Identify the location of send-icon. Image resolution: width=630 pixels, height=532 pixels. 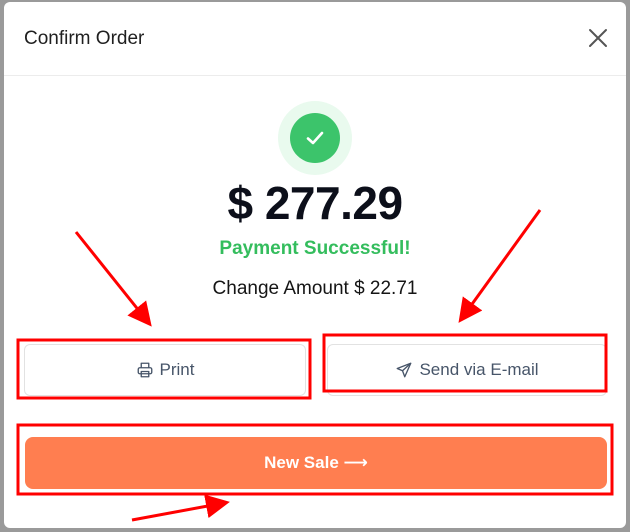
(404, 370).